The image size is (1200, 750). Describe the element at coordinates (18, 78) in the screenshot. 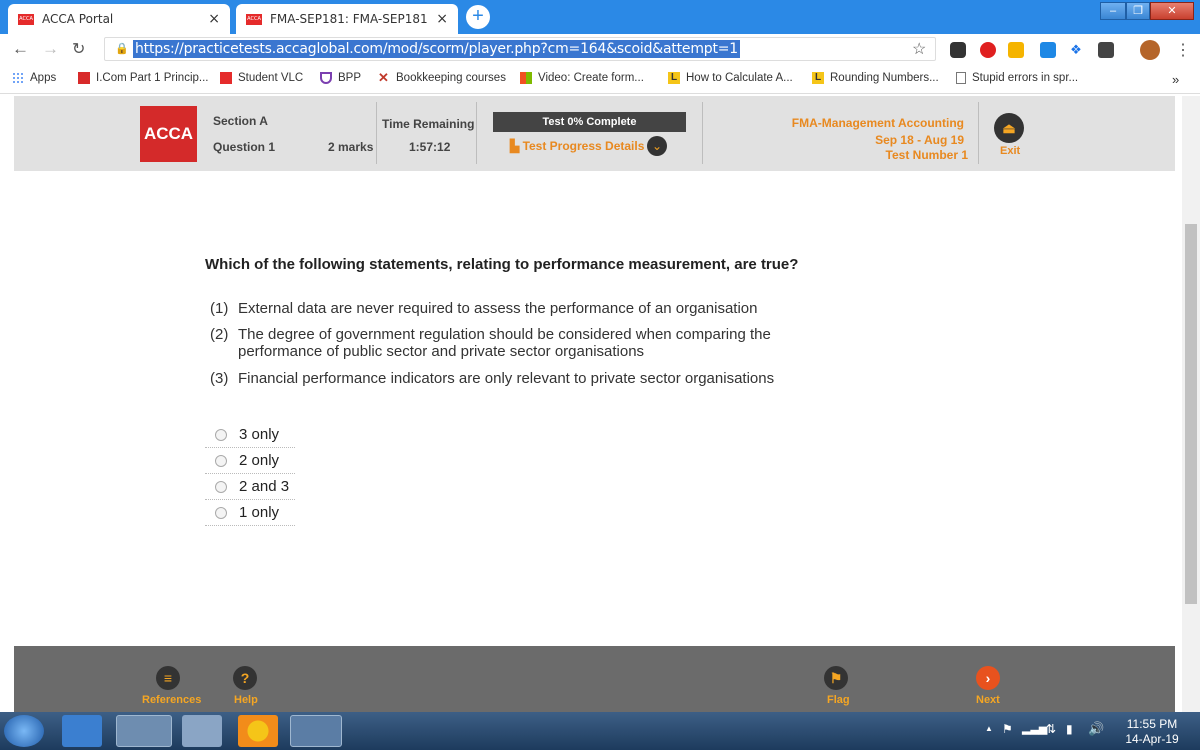

I see `apps-grid-icon` at that location.